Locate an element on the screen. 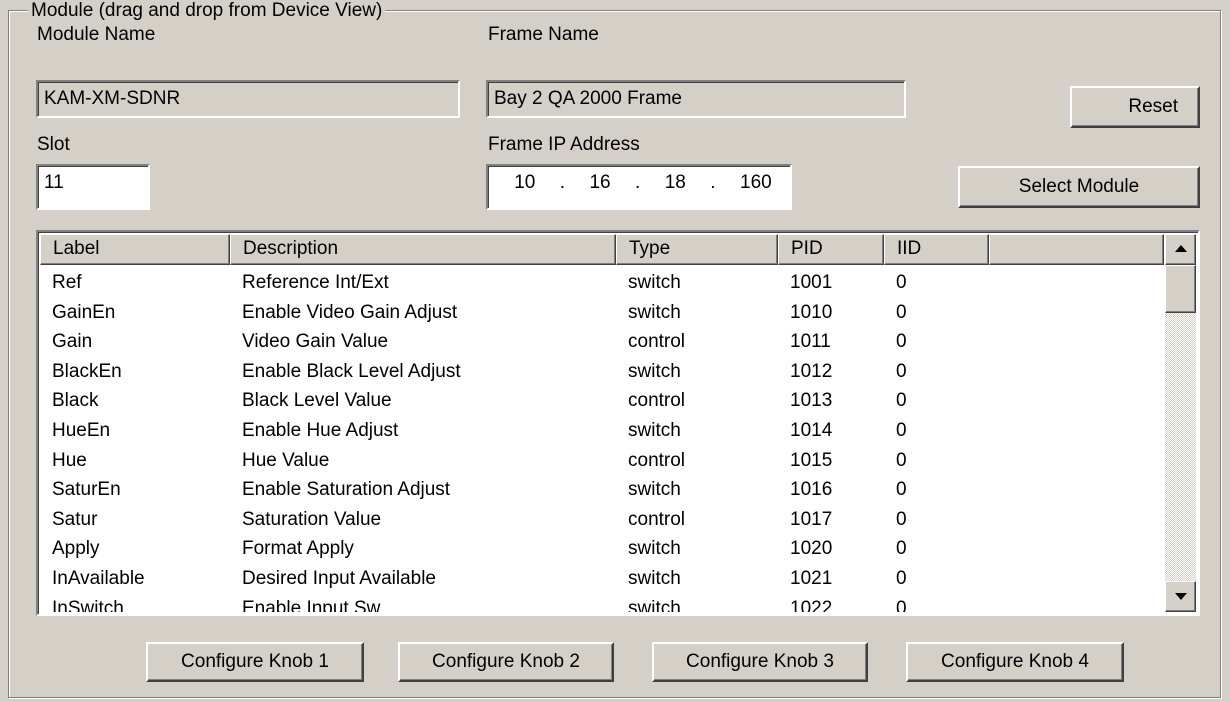  frame-ip-input: 10 . 16 . 18 . 160 is located at coordinates (639, 187).